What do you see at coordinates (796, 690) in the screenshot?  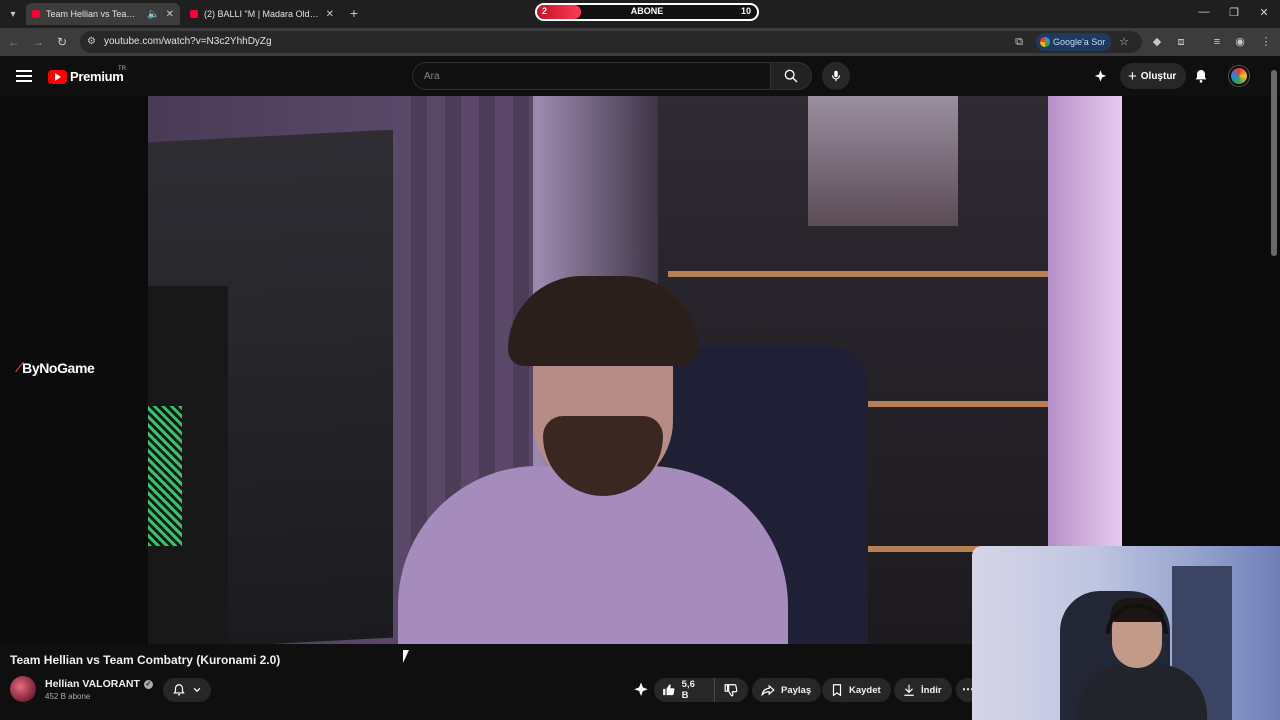 I see `share-label: Paylaş` at bounding box center [796, 690].